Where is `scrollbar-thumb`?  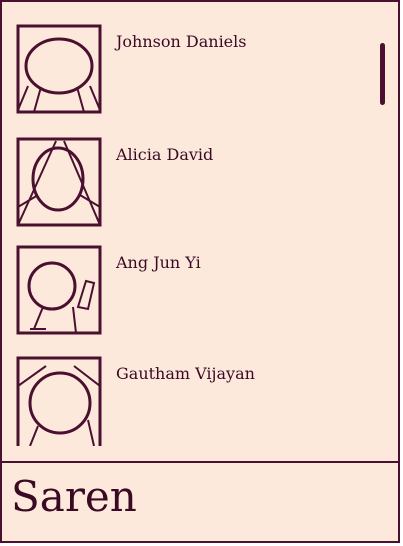 scrollbar-thumb is located at coordinates (382, 74).